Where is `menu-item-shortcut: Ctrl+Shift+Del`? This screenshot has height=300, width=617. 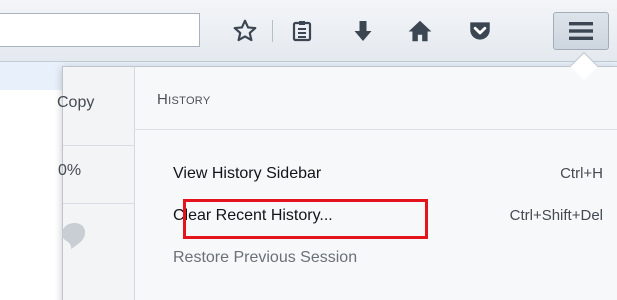
menu-item-shortcut: Ctrl+Shift+Del is located at coordinates (556, 215).